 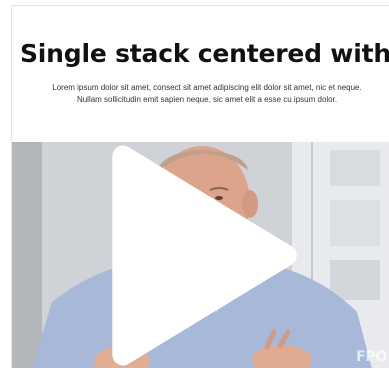 I want to click on video-watermark: FPO, so click(x=371, y=357).